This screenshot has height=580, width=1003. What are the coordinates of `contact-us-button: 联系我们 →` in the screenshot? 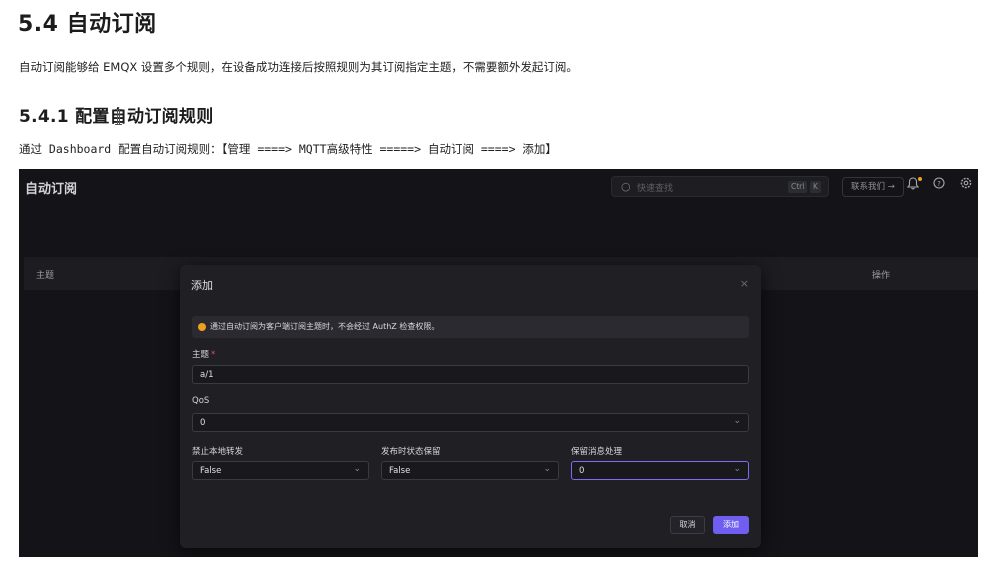 It's located at (873, 187).